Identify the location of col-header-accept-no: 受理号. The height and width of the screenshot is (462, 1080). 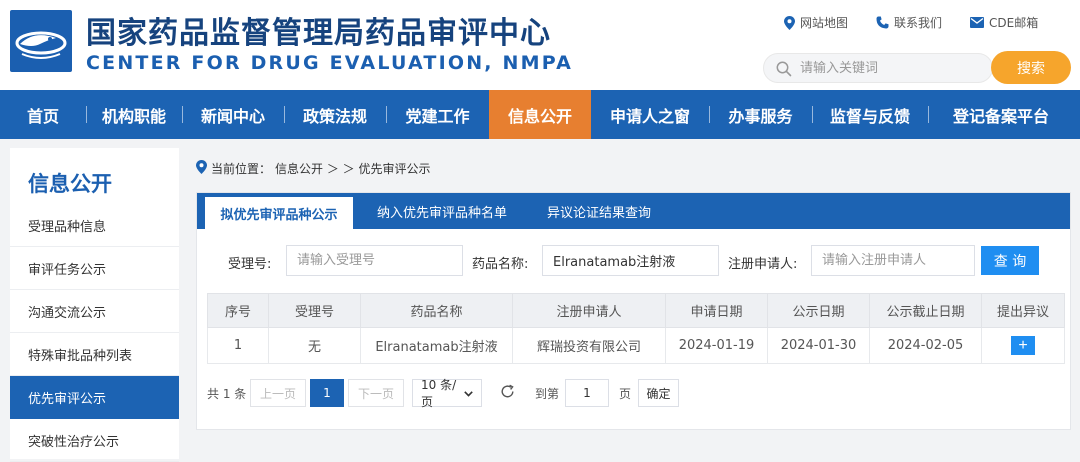
(314, 310).